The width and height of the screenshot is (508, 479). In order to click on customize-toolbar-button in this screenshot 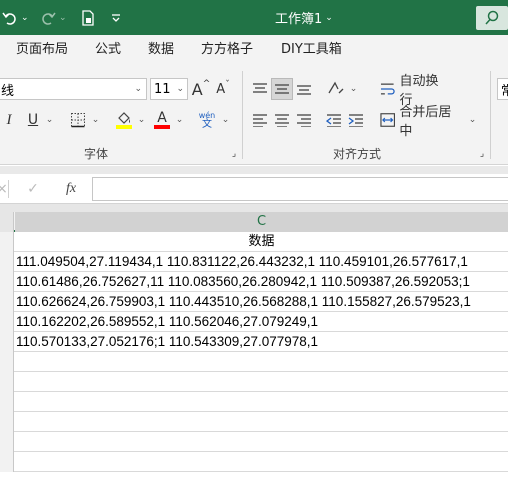, I will do `click(116, 17)`.